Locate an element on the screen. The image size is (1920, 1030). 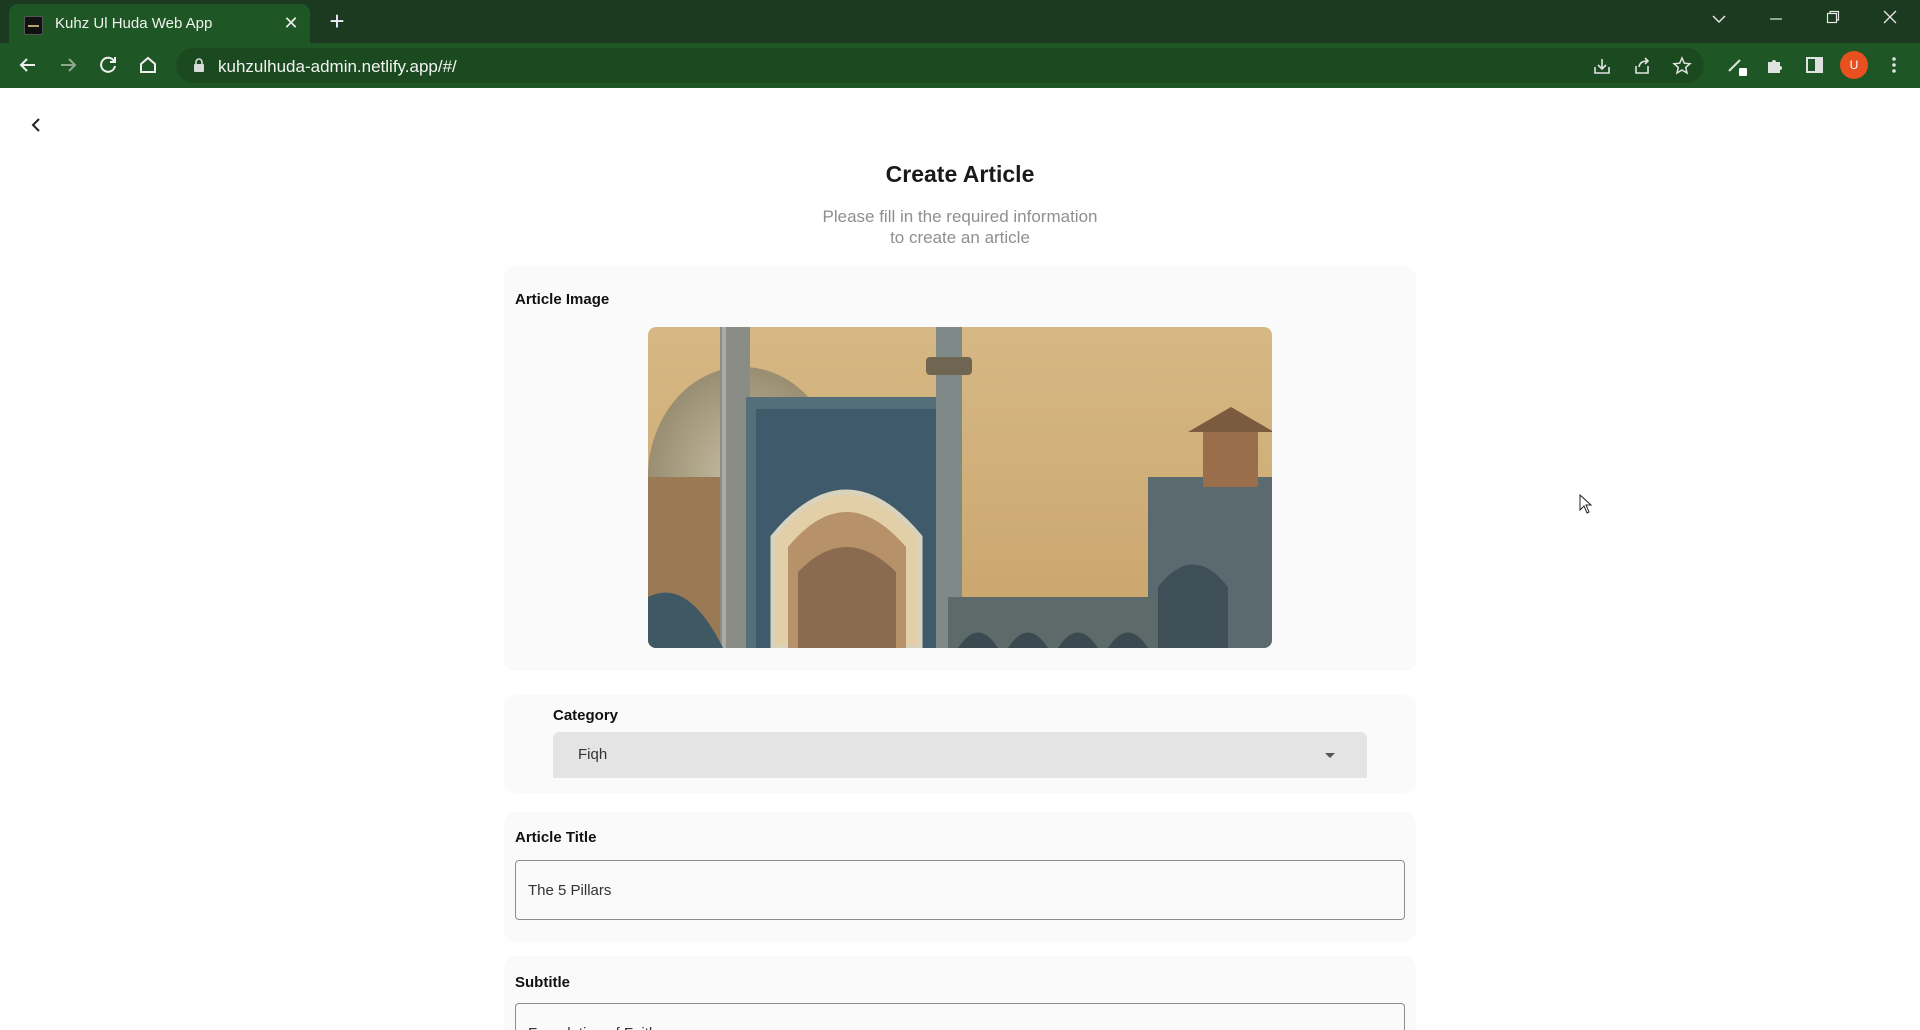
browser-menu-icon is located at coordinates (1894, 65).